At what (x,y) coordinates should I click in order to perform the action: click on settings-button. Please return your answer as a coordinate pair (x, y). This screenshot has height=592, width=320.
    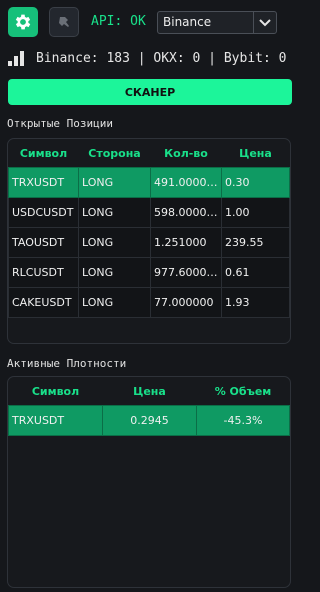
    Looking at the image, I should click on (23, 22).